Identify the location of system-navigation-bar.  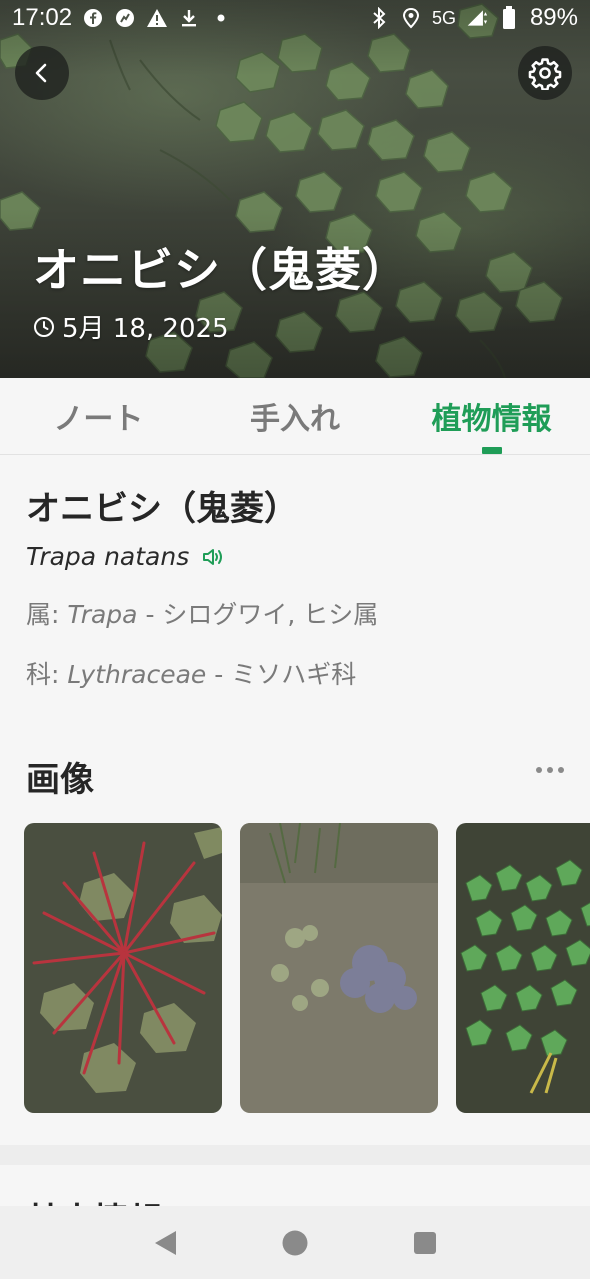
(295, 1242).